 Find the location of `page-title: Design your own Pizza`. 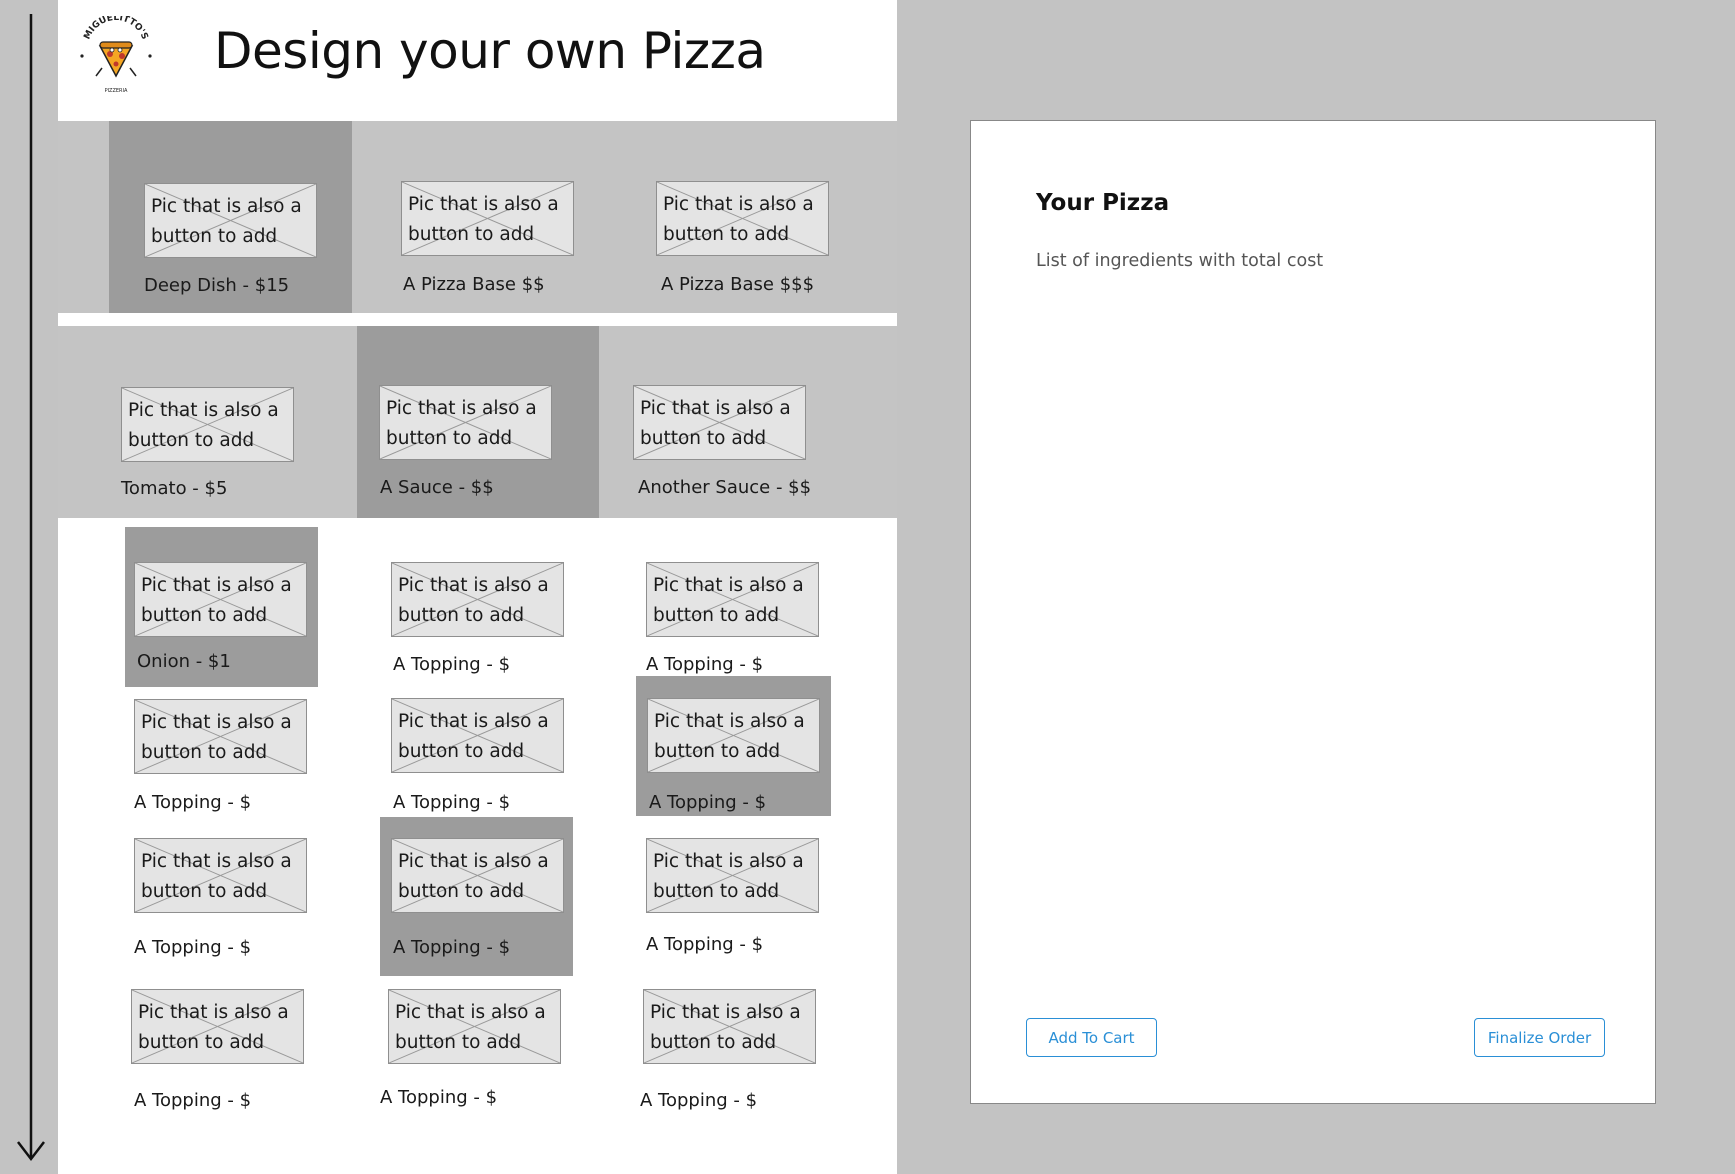

page-title: Design your own Pizza is located at coordinates (490, 51).